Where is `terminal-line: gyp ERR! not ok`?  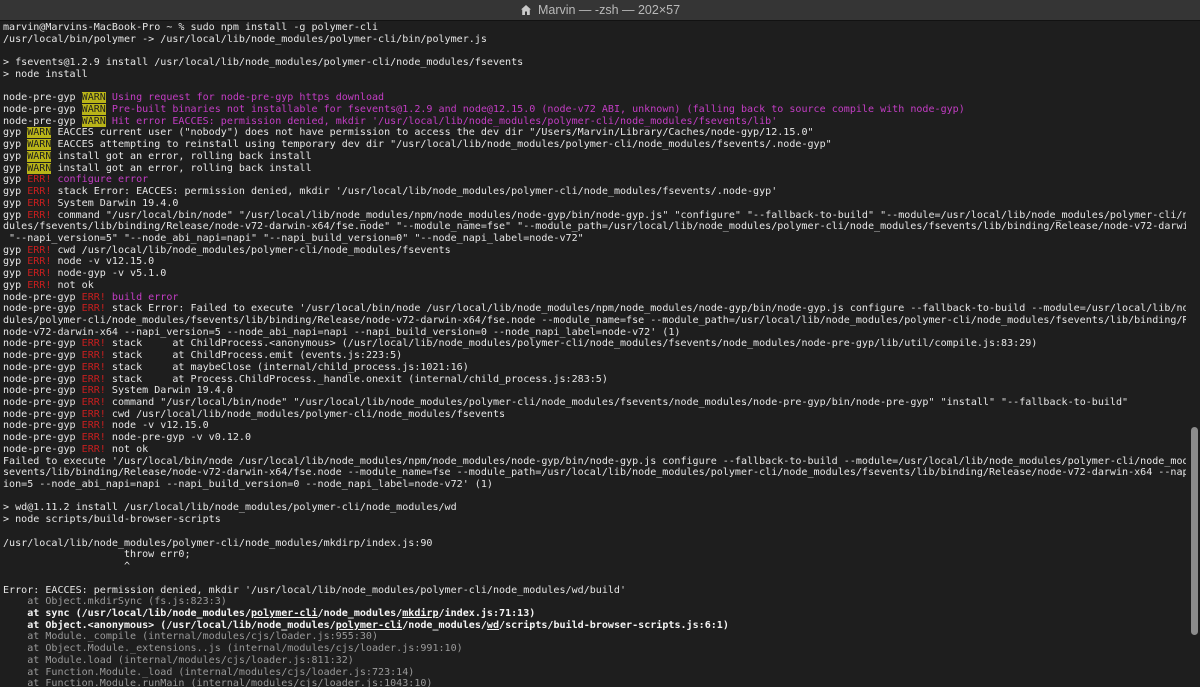
terminal-line: gyp ERR! not ok is located at coordinates (594, 286).